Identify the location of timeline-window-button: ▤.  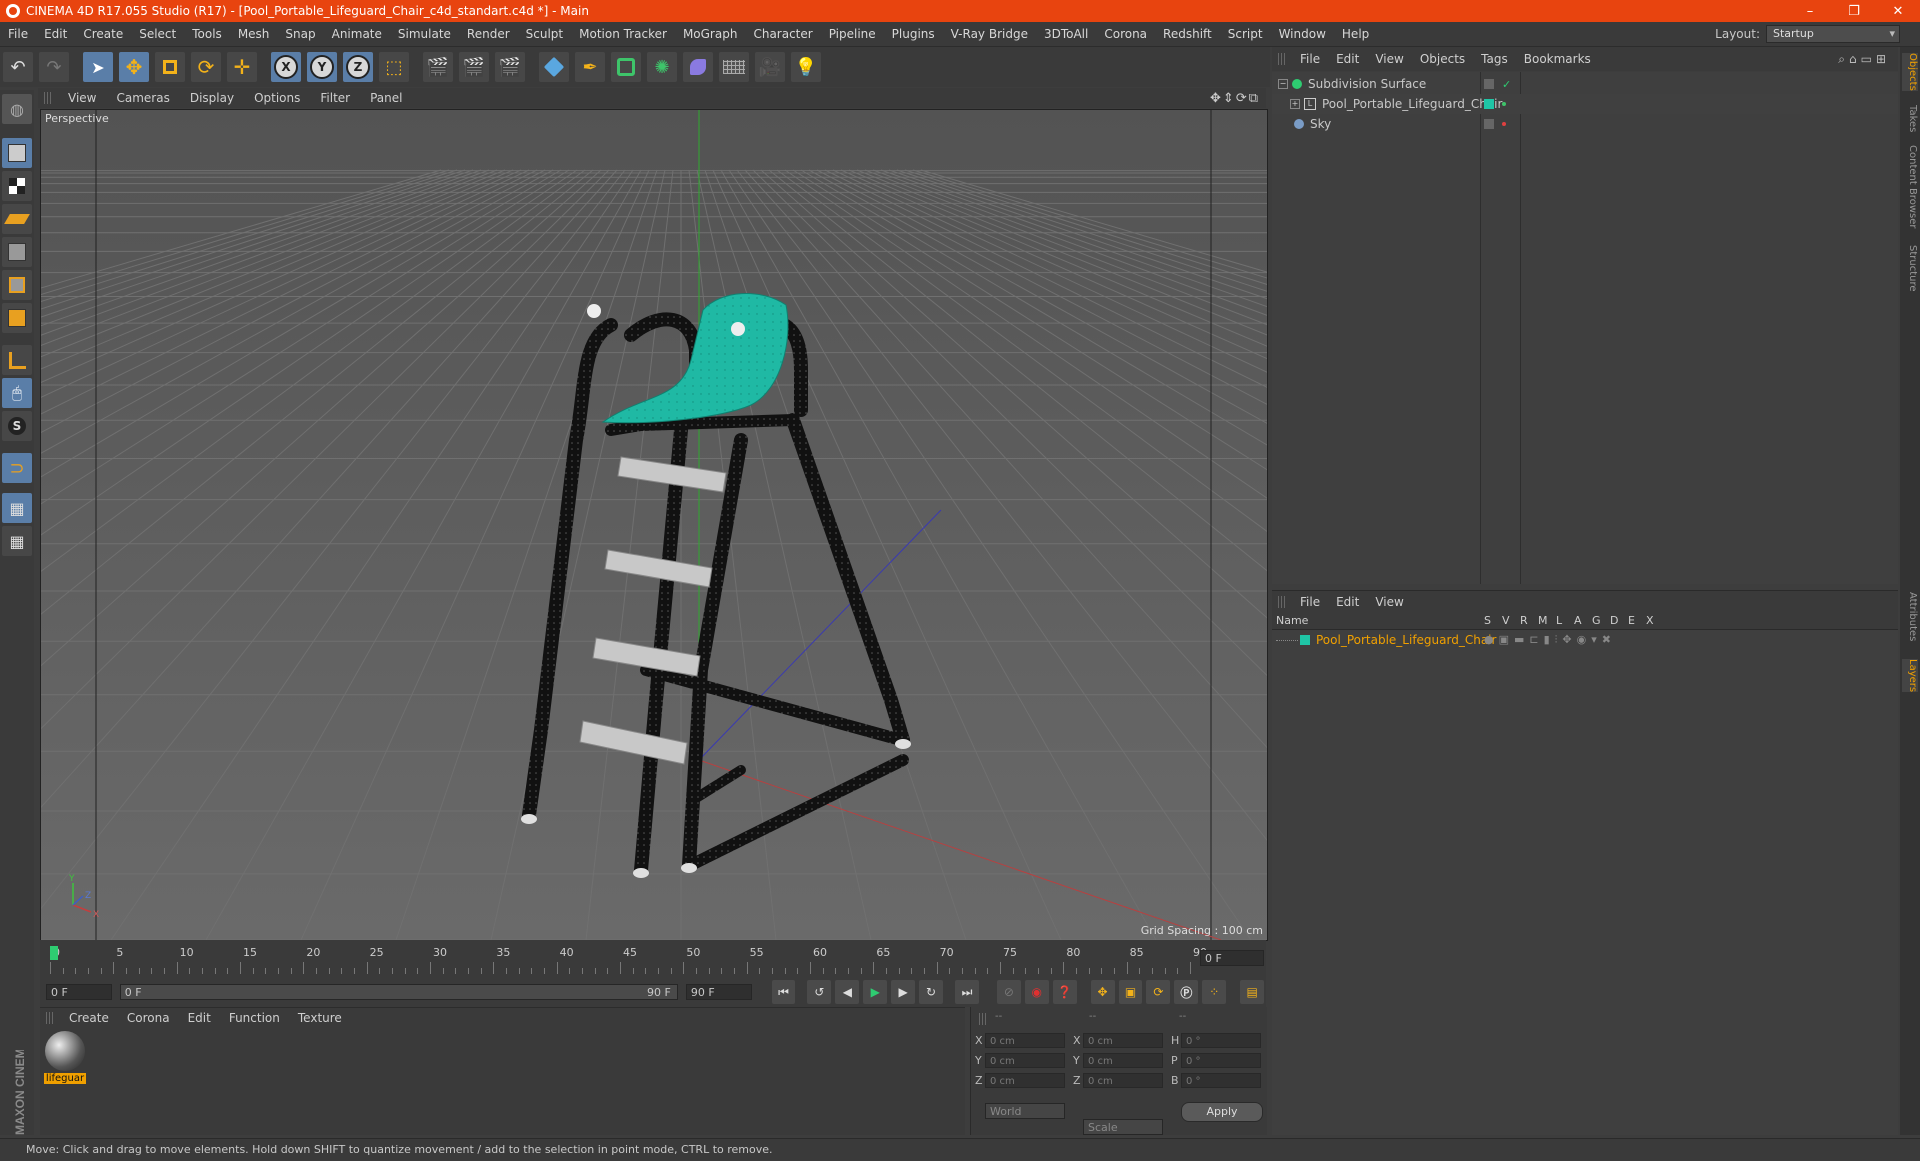
(1252, 992).